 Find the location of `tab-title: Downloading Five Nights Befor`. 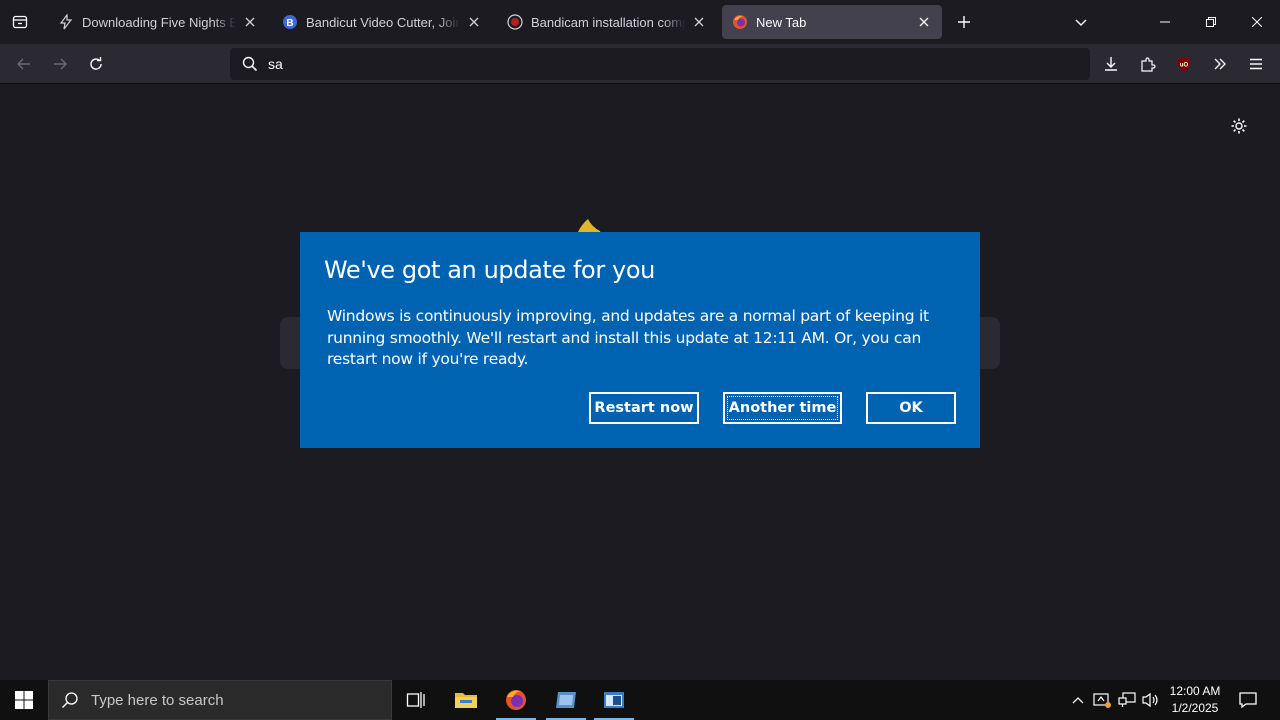

tab-title: Downloading Five Nights Befor is located at coordinates (159, 22).